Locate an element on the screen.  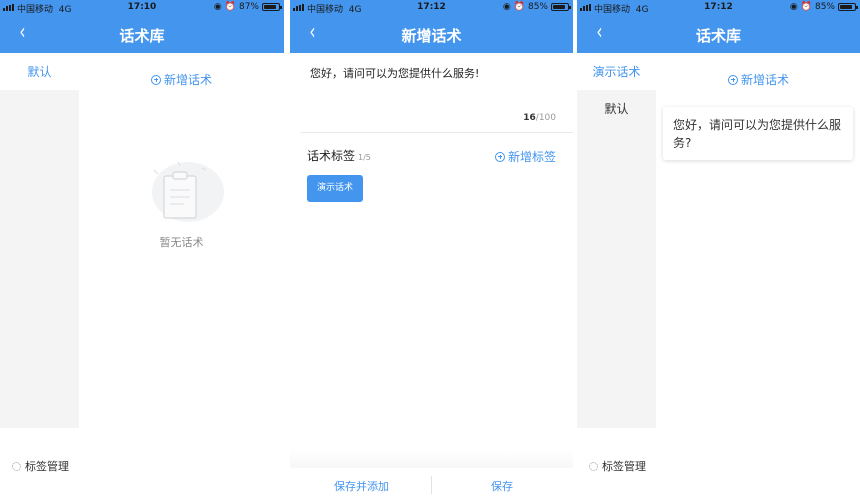
empty-state-text: 暂无话术 is located at coordinates (181, 242).